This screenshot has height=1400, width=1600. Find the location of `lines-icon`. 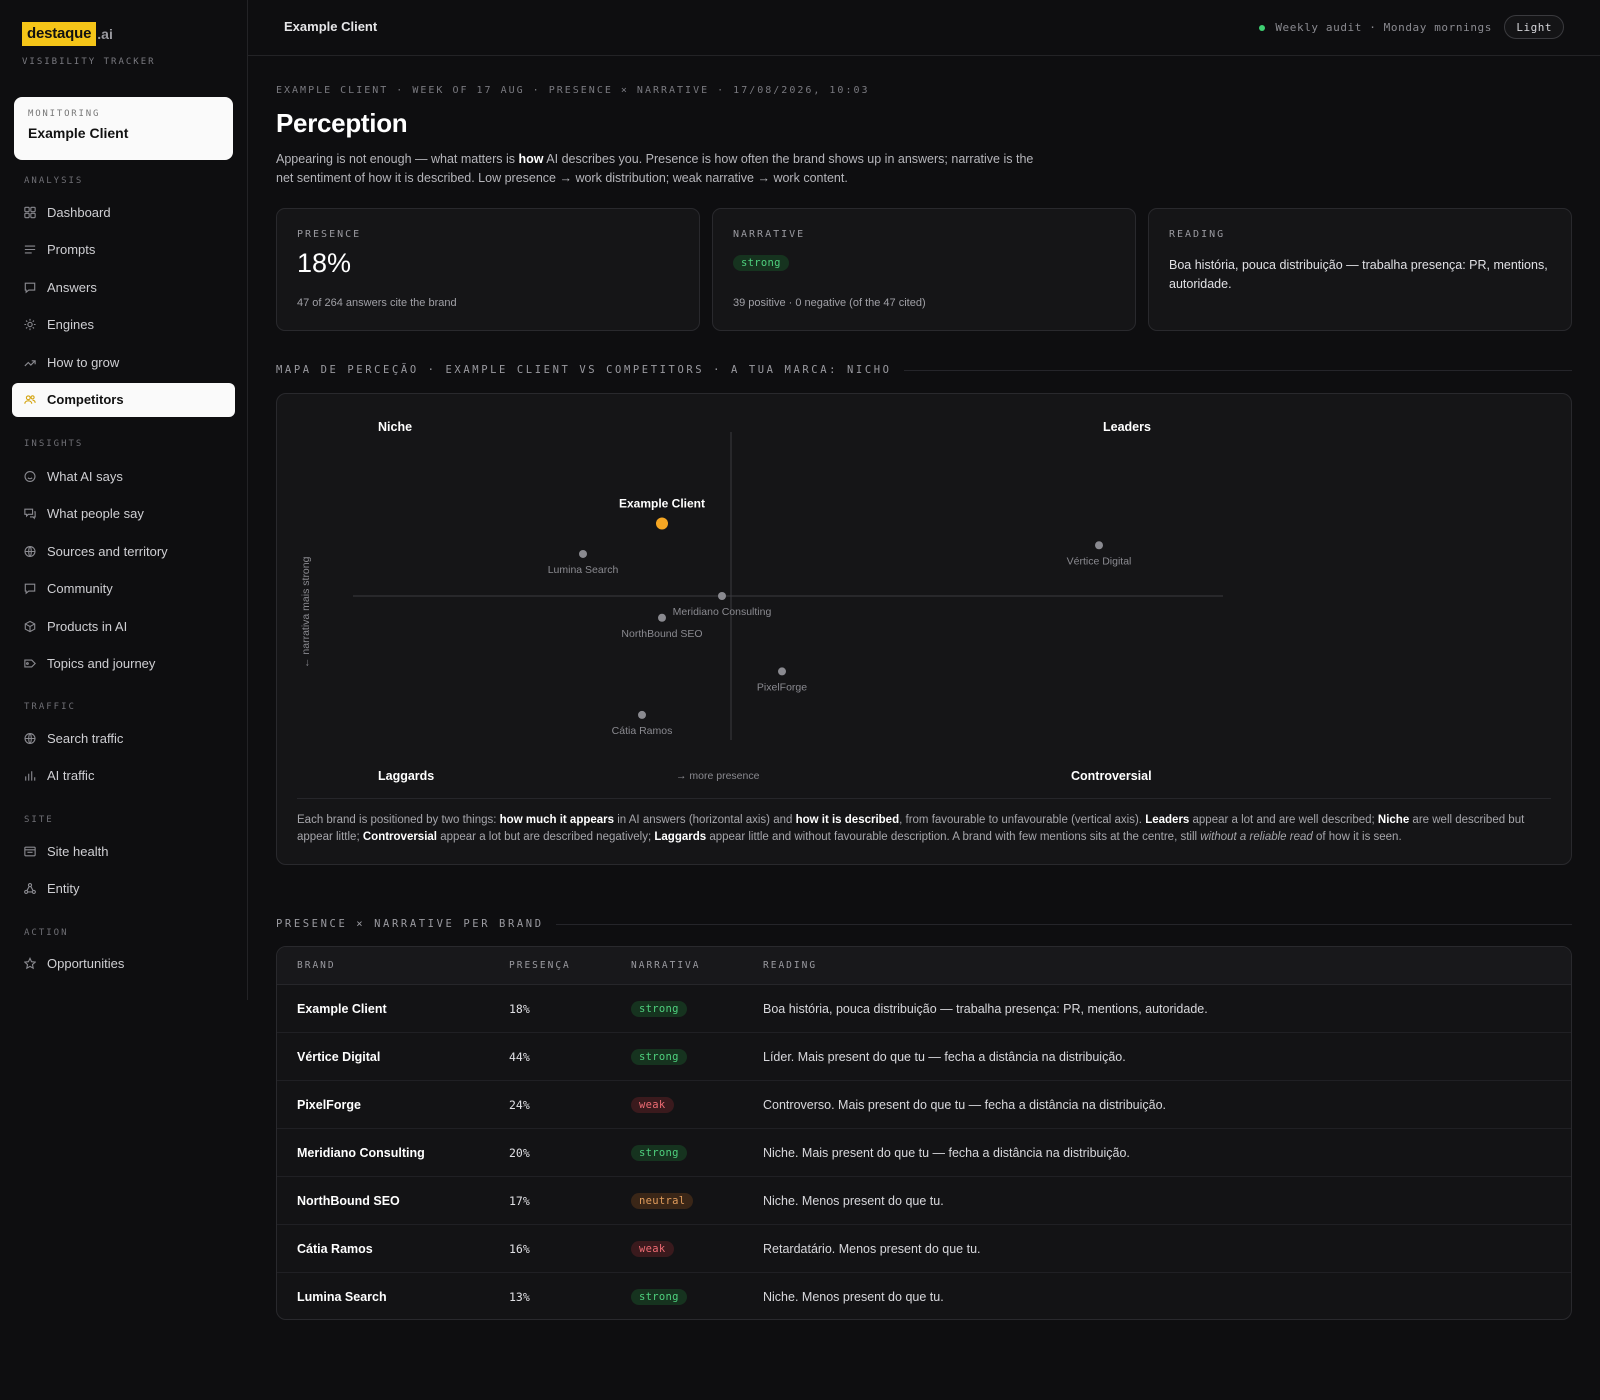

lines-icon is located at coordinates (30, 250).